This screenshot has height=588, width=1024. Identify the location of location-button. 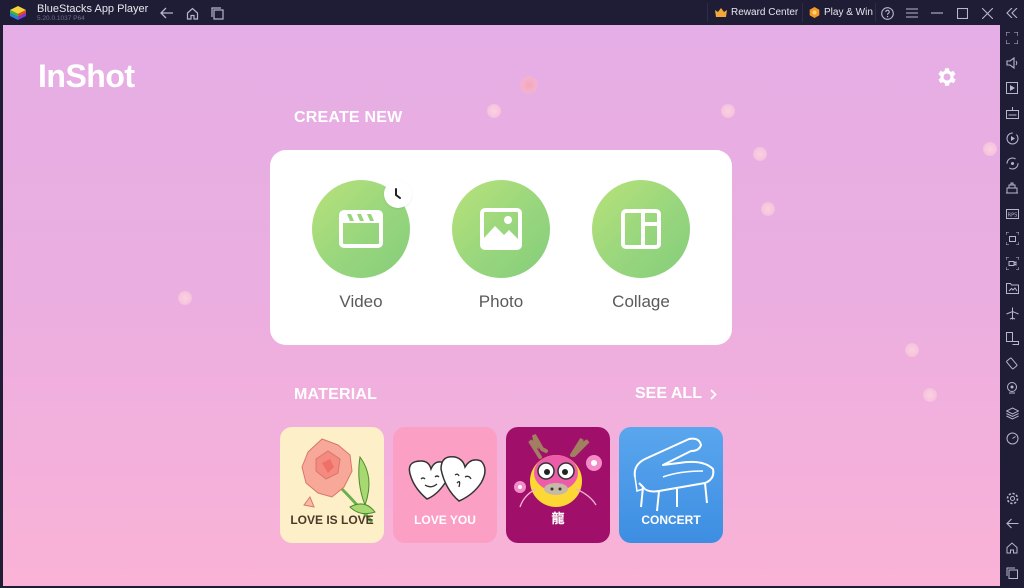
(1012, 388).